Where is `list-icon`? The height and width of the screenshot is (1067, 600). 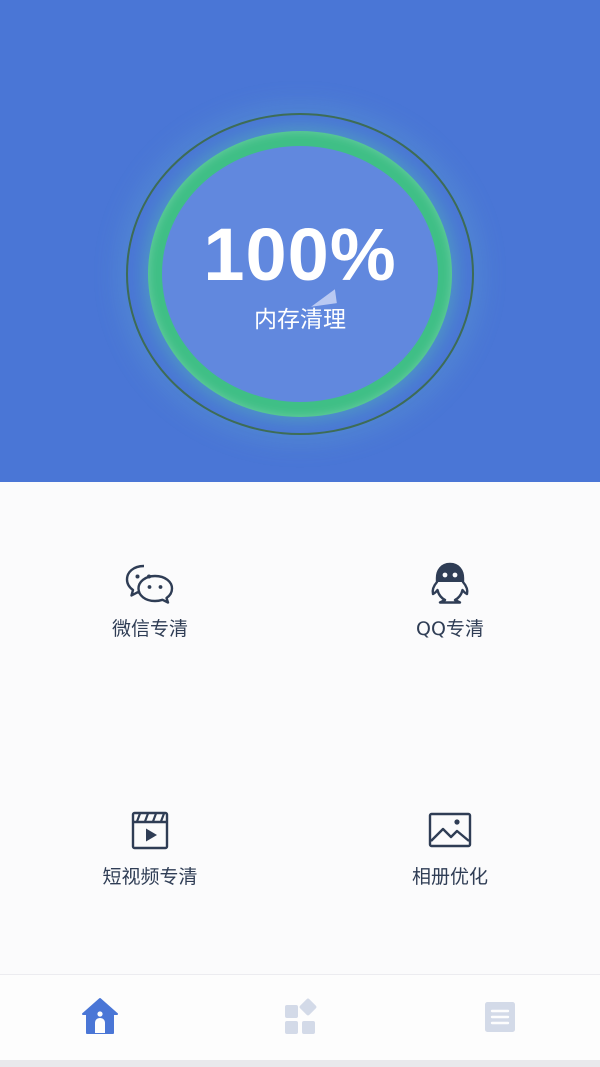
list-icon is located at coordinates (500, 1017).